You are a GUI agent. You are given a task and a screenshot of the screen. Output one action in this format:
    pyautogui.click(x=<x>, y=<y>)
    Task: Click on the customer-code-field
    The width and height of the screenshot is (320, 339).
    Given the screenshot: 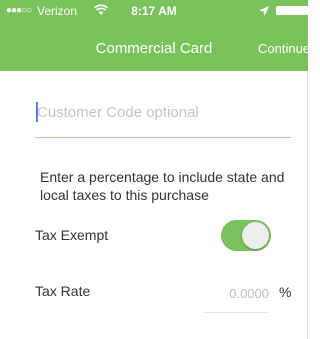 What is the action you would take?
    pyautogui.click(x=164, y=118)
    